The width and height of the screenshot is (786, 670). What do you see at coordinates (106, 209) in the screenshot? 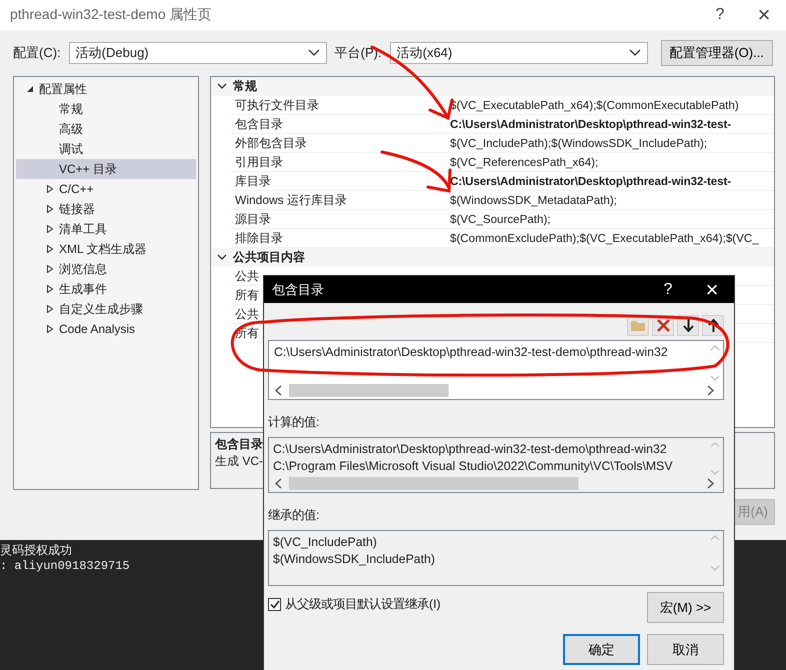
I see `tree-item: 链接器` at bounding box center [106, 209].